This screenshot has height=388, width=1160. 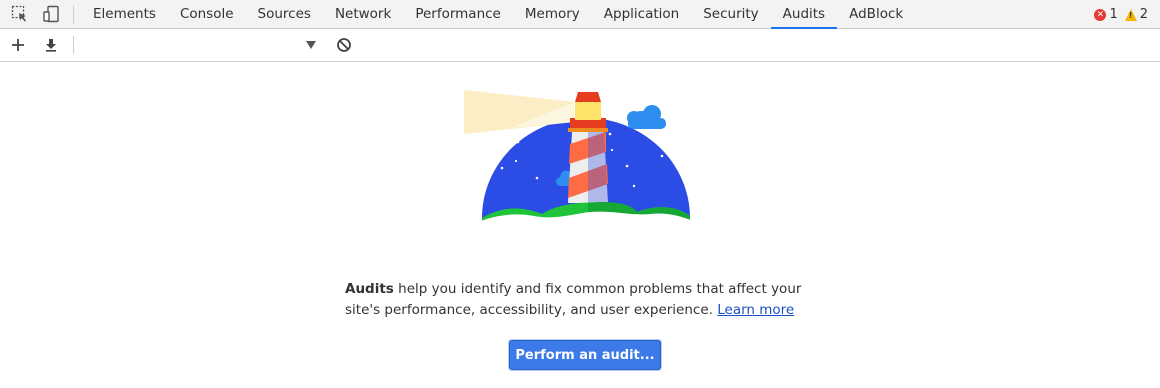 I want to click on learn-more-link: Learn more, so click(x=755, y=310).